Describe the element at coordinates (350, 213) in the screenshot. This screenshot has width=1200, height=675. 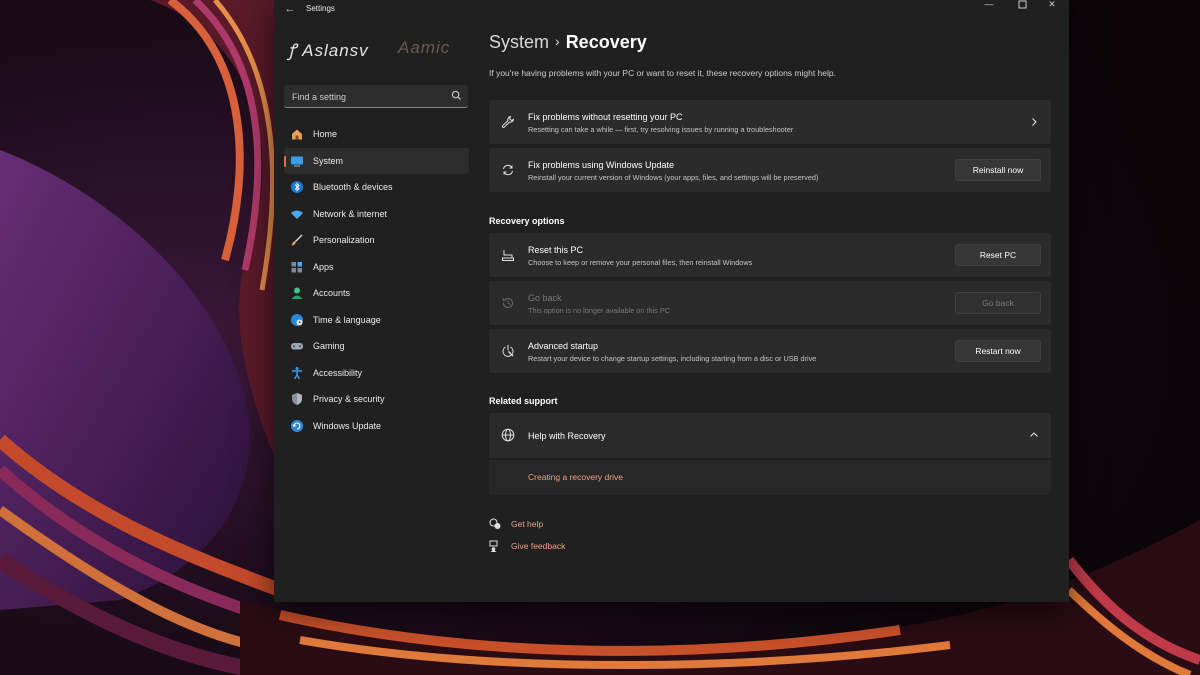
I see `sidebar-item-label: Network & internet` at that location.